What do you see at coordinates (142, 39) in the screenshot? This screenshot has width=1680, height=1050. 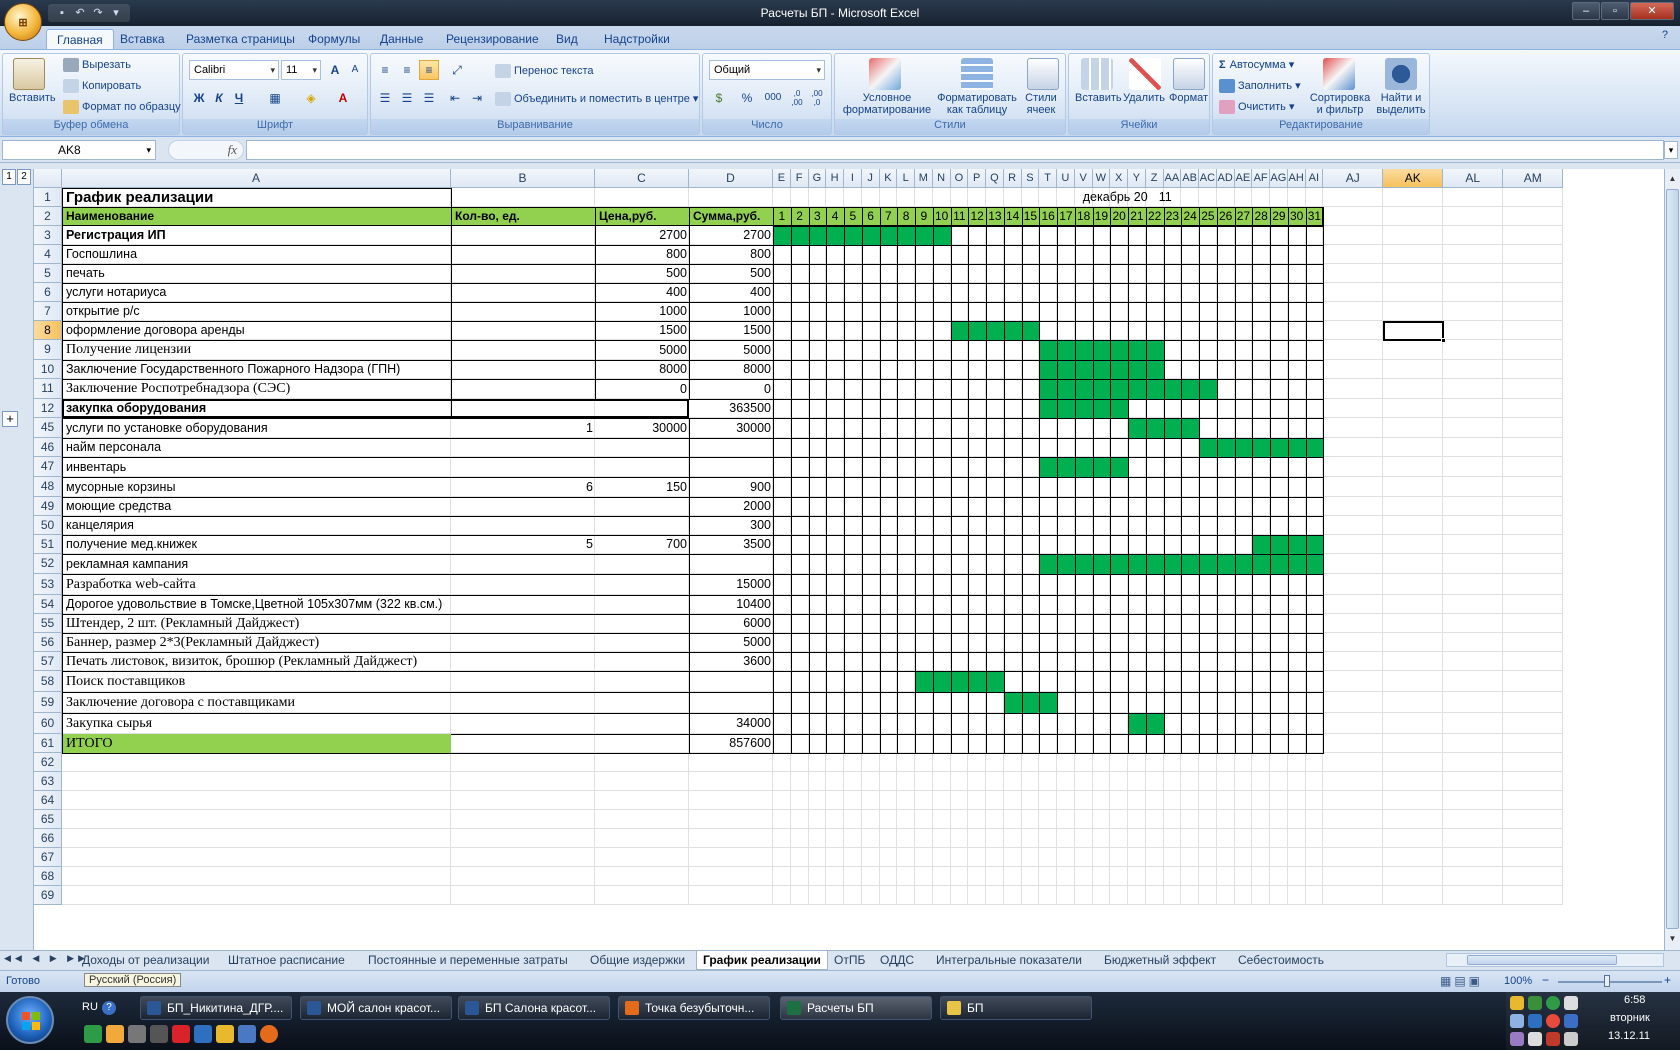 I see `ribbon-tab: Вставка` at bounding box center [142, 39].